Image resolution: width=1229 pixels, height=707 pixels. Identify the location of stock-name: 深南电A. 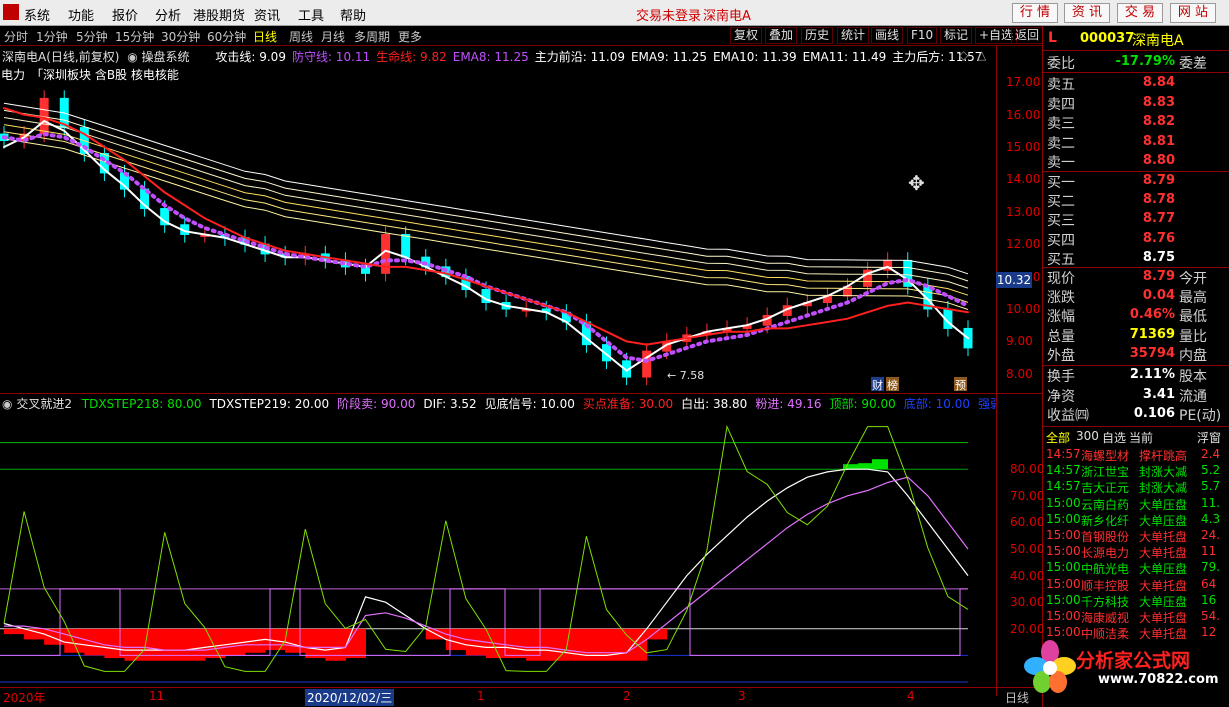
(1158, 41).